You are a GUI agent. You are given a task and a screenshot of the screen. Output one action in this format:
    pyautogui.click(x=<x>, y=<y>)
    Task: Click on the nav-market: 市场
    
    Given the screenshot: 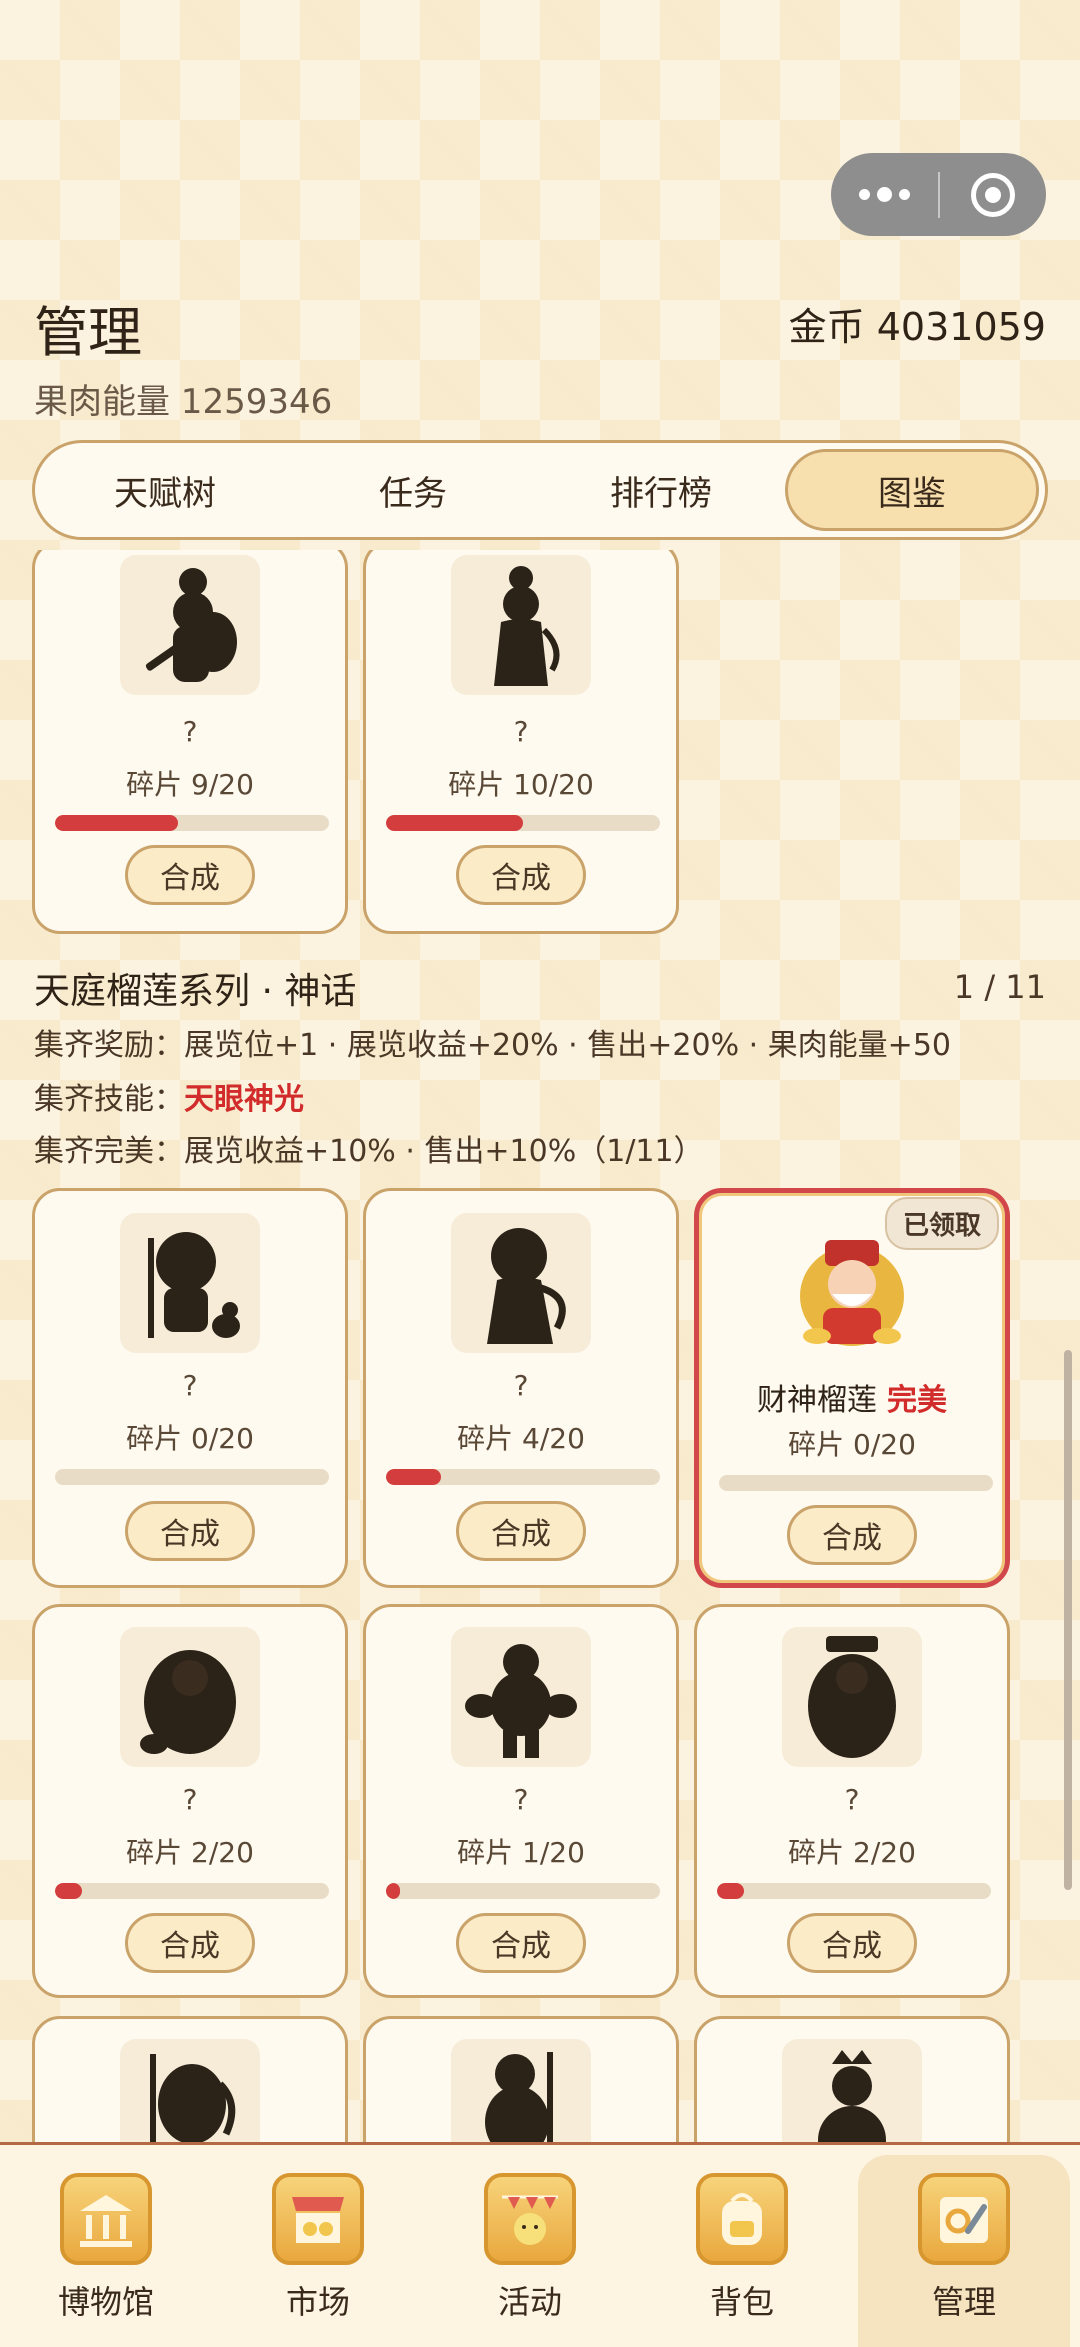 What is the action you would take?
    pyautogui.click(x=318, y=2246)
    